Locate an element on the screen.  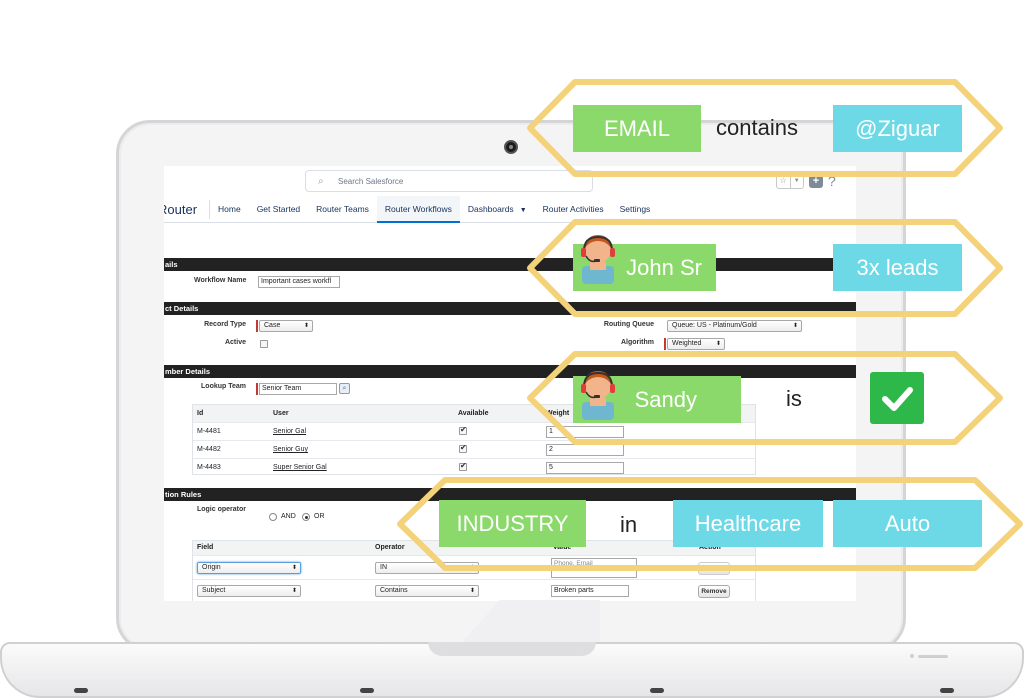
member-user-link: Senior Gal is located at coordinates (289, 432).